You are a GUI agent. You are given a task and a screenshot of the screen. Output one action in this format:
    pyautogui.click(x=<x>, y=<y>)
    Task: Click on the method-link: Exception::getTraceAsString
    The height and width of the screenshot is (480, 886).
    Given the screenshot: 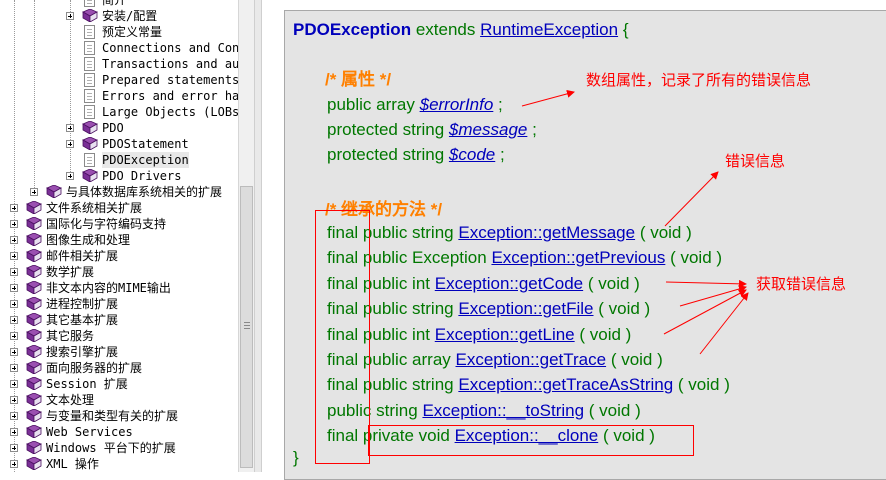 What is the action you would take?
    pyautogui.click(x=565, y=384)
    